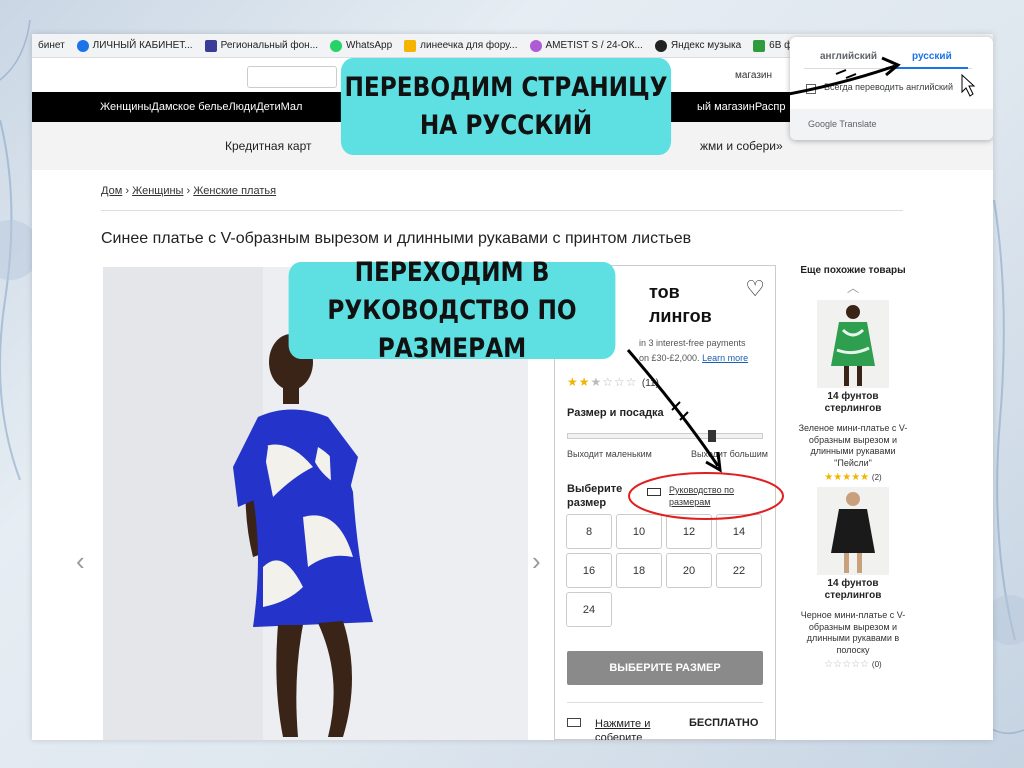 The width and height of the screenshot is (1024, 768). I want to click on translate-footer: Google Translate, so click(891, 124).